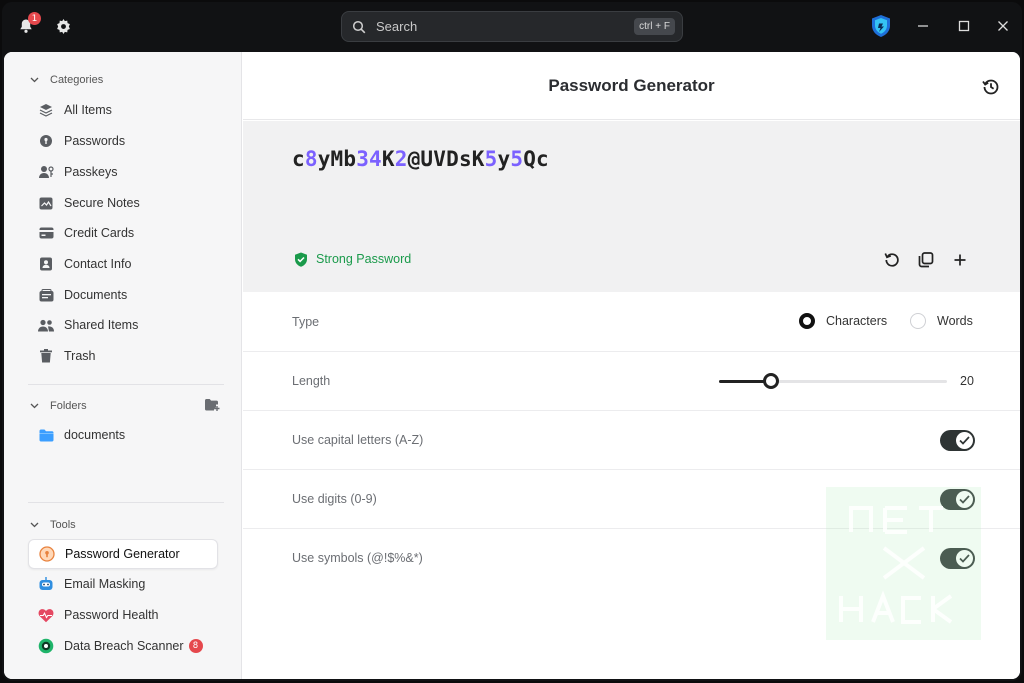  What do you see at coordinates (46, 172) in the screenshot?
I see `passkey-icon` at bounding box center [46, 172].